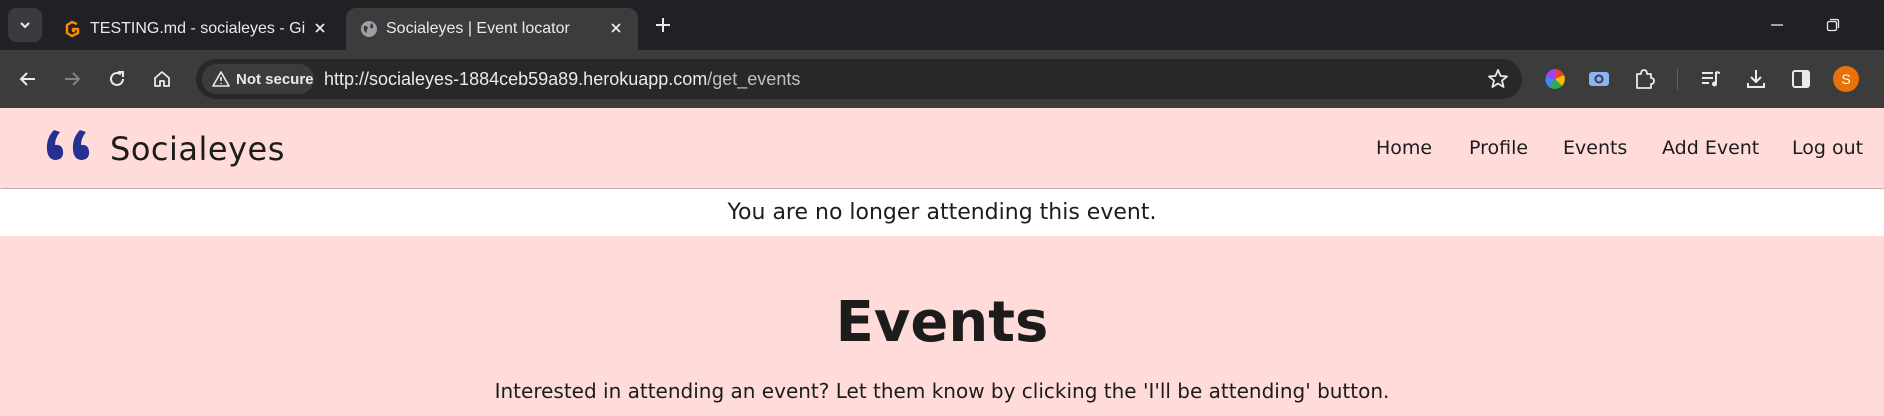  Describe the element at coordinates (221, 79) in the screenshot. I see `warning-icon` at that location.